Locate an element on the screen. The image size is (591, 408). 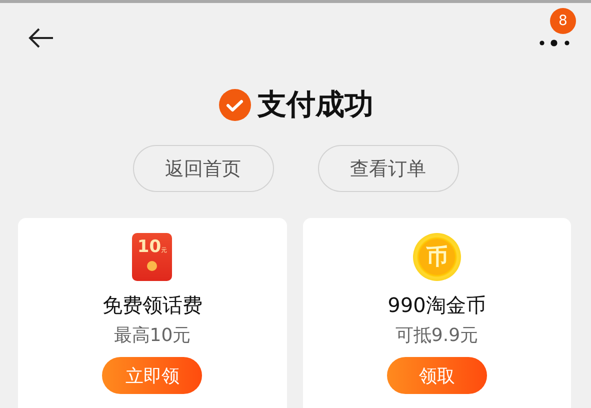
action-button: 查看订单 is located at coordinates (388, 168).